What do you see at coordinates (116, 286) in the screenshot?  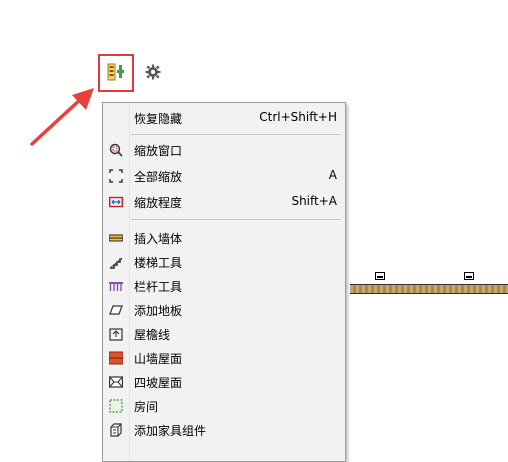 I see `railing-icon` at bounding box center [116, 286].